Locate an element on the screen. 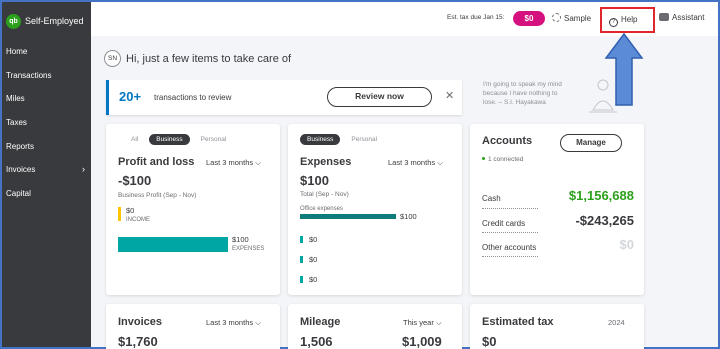  estimated-tax-card: Estimated tax 2024 $0 is located at coordinates (557, 326).